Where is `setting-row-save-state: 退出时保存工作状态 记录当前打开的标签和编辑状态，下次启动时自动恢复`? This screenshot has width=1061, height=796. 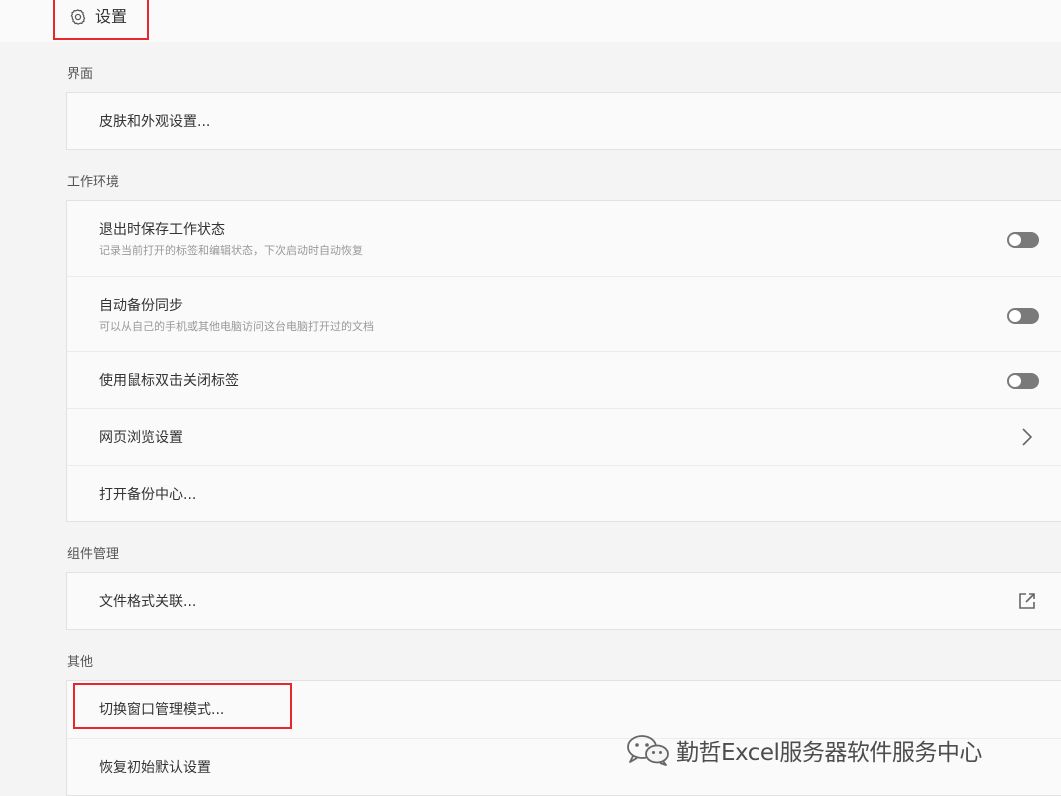
setting-row-save-state: 退出时保存工作状态 记录当前打开的标签和编辑状态，下次启动时自动恢复 is located at coordinates (564, 238).